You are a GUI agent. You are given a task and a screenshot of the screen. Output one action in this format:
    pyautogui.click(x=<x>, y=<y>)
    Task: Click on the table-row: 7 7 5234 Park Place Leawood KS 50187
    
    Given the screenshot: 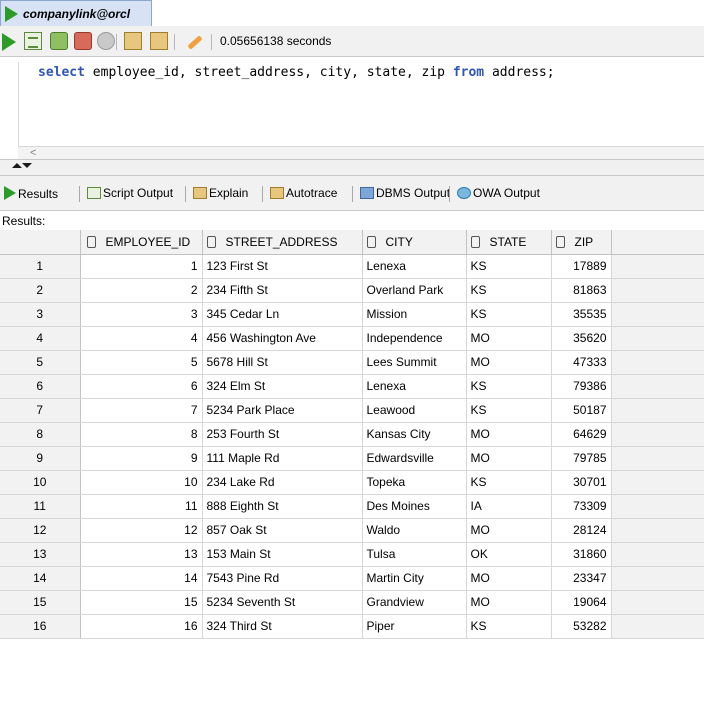 What is the action you would take?
    pyautogui.click(x=352, y=410)
    